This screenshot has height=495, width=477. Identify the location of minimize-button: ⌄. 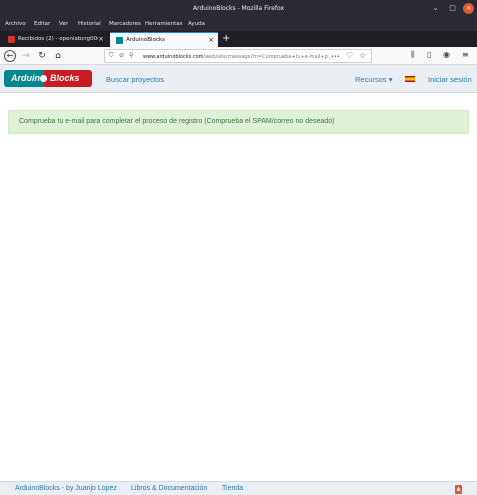
(435, 8).